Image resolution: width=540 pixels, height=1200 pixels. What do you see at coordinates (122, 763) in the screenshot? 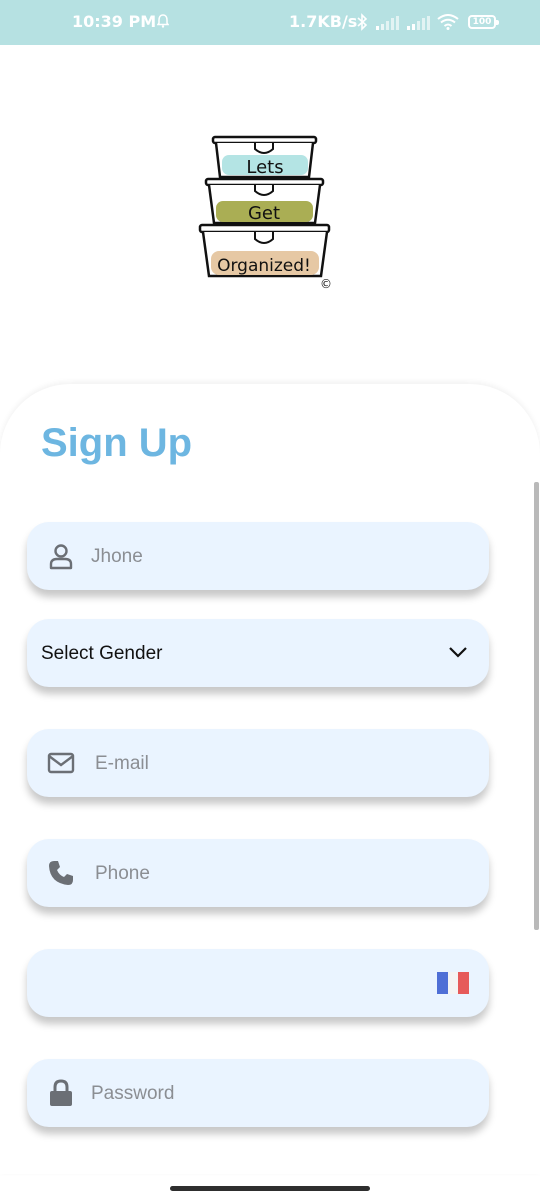
I see `email-placeholder: E-mail` at bounding box center [122, 763].